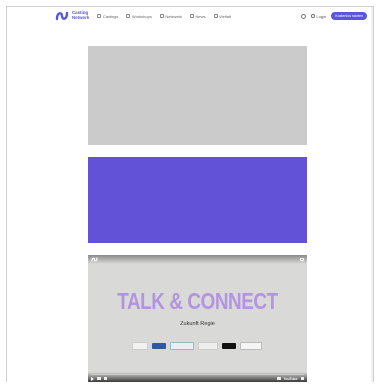  Describe the element at coordinates (197, 301) in the screenshot. I see `video-headline: TALK & CONNECT` at that location.